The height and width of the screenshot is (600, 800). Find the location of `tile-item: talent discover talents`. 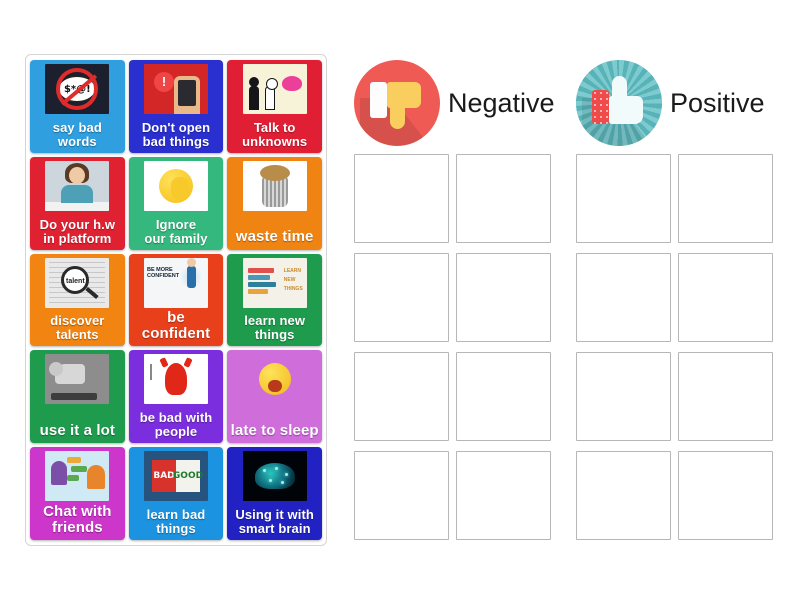

tile-item: talent discover talents is located at coordinates (77, 300).